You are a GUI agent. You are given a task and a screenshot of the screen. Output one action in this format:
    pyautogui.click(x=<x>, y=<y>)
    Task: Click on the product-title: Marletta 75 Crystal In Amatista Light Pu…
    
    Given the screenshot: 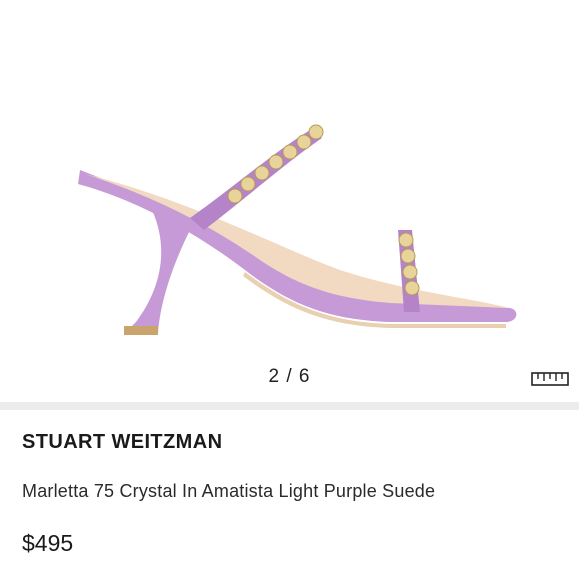 What is the action you would take?
    pyautogui.click(x=229, y=491)
    